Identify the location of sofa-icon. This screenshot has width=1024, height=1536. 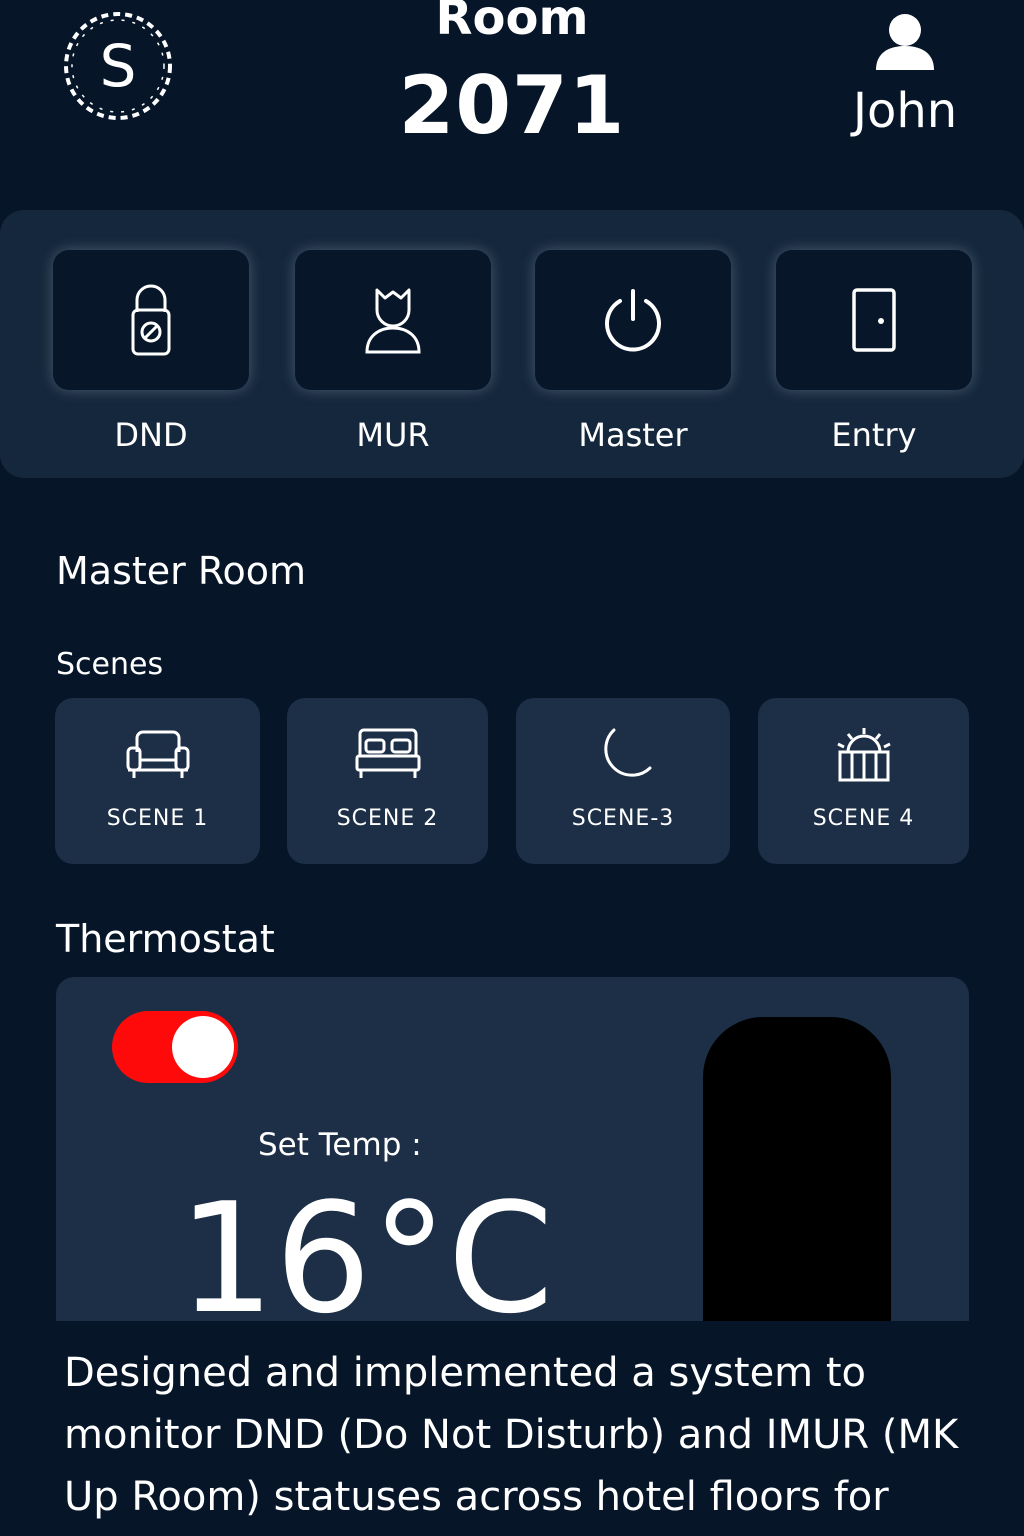
(157, 754).